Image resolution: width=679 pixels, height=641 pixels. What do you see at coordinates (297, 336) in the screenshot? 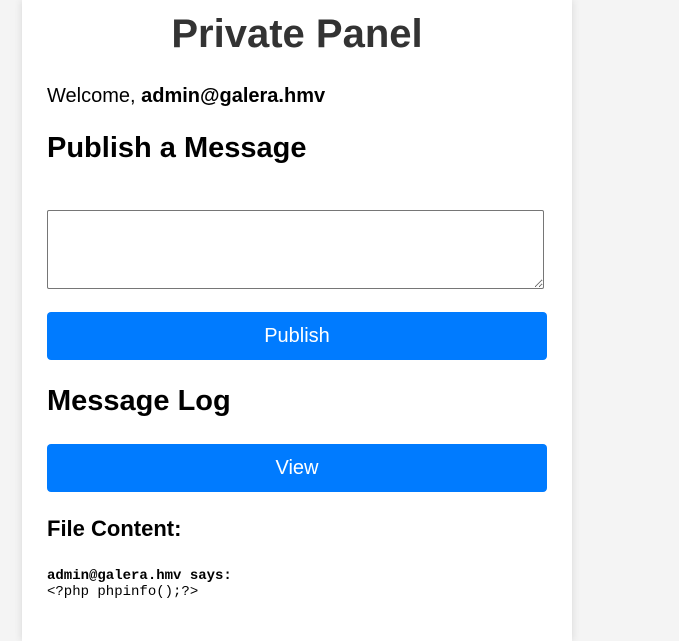
I see `publish-button: Publish` at bounding box center [297, 336].